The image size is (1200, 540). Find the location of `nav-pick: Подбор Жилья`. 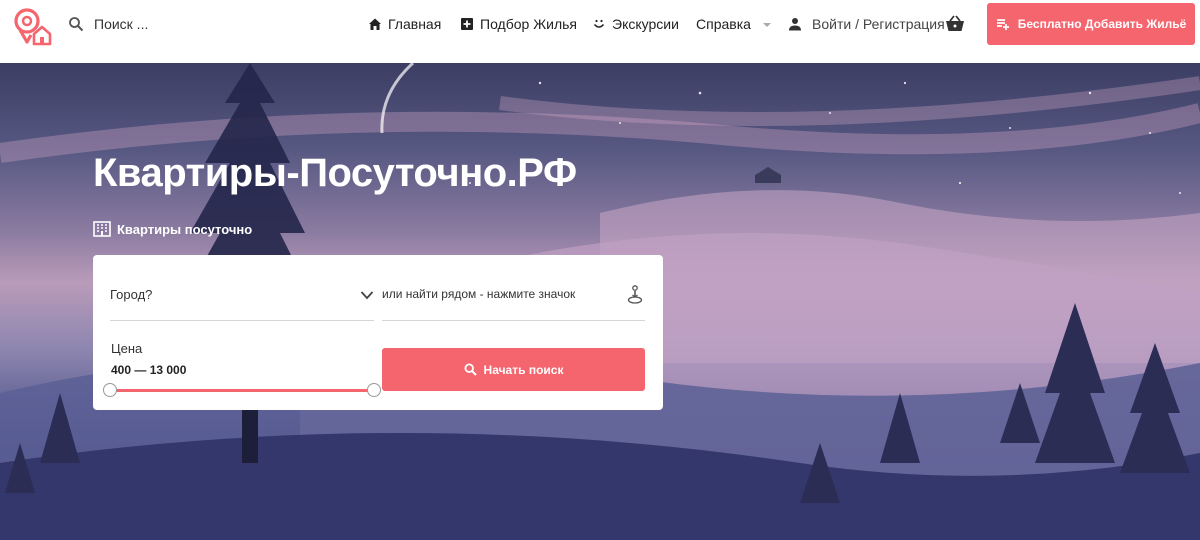

nav-pick: Подбор Жилья is located at coordinates (518, 24).